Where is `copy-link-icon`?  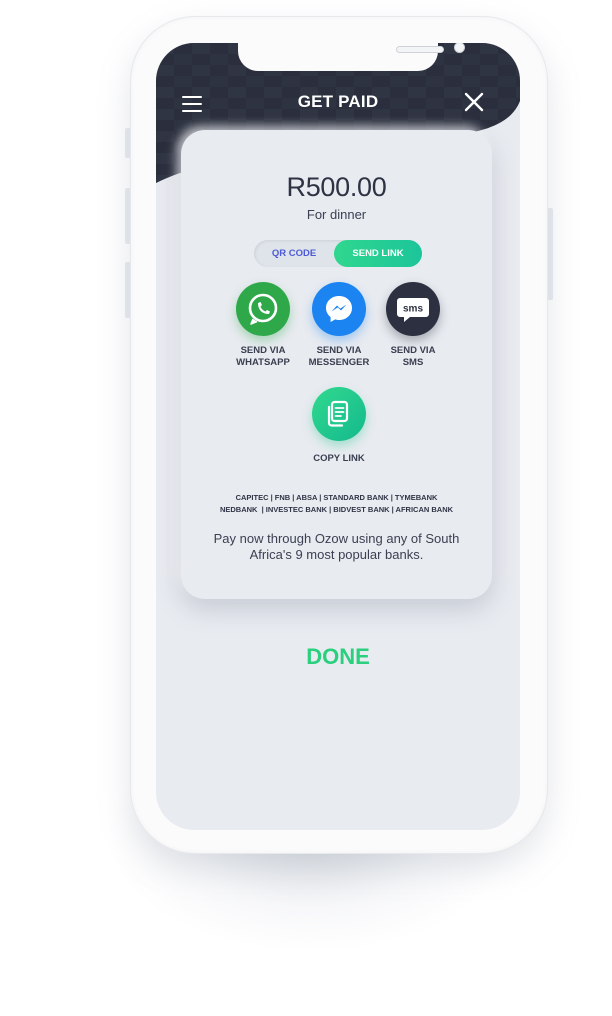 copy-link-icon is located at coordinates (338, 413).